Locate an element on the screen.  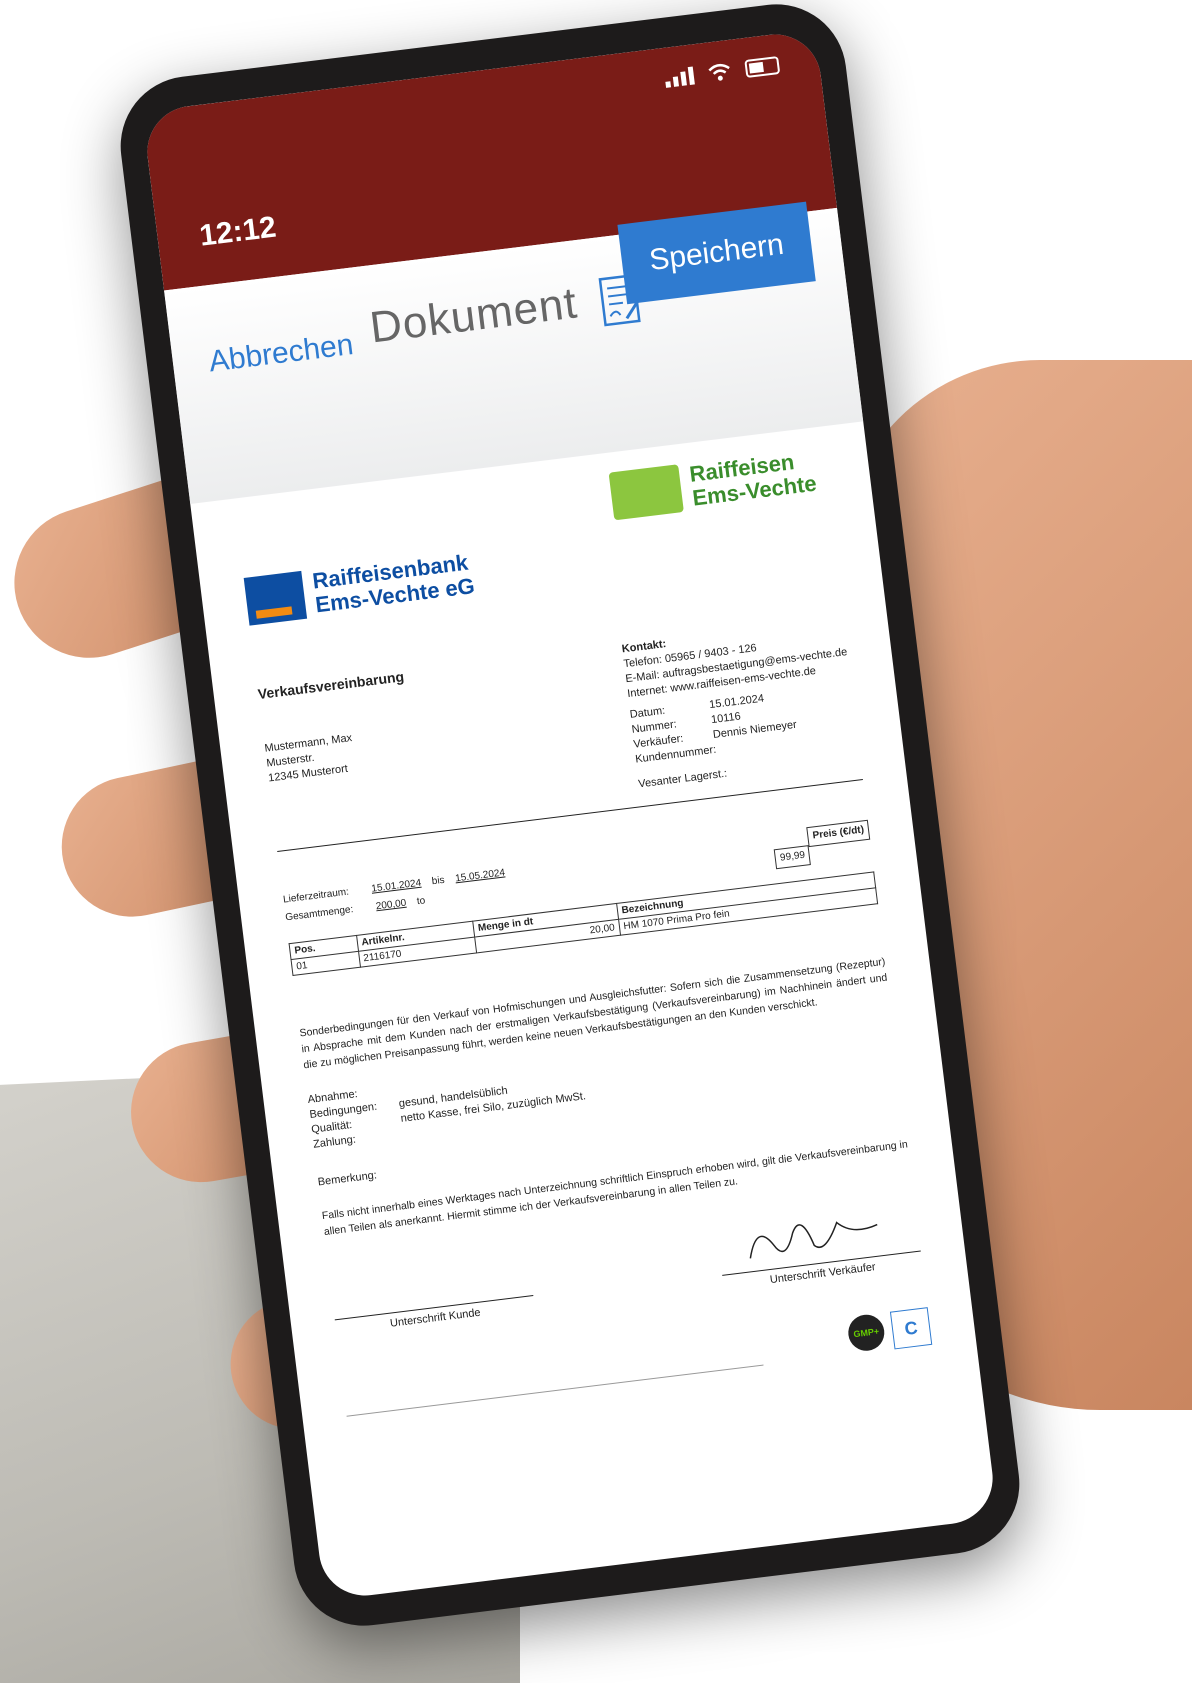
quantity-value: 200,00 is located at coordinates (391, 905).